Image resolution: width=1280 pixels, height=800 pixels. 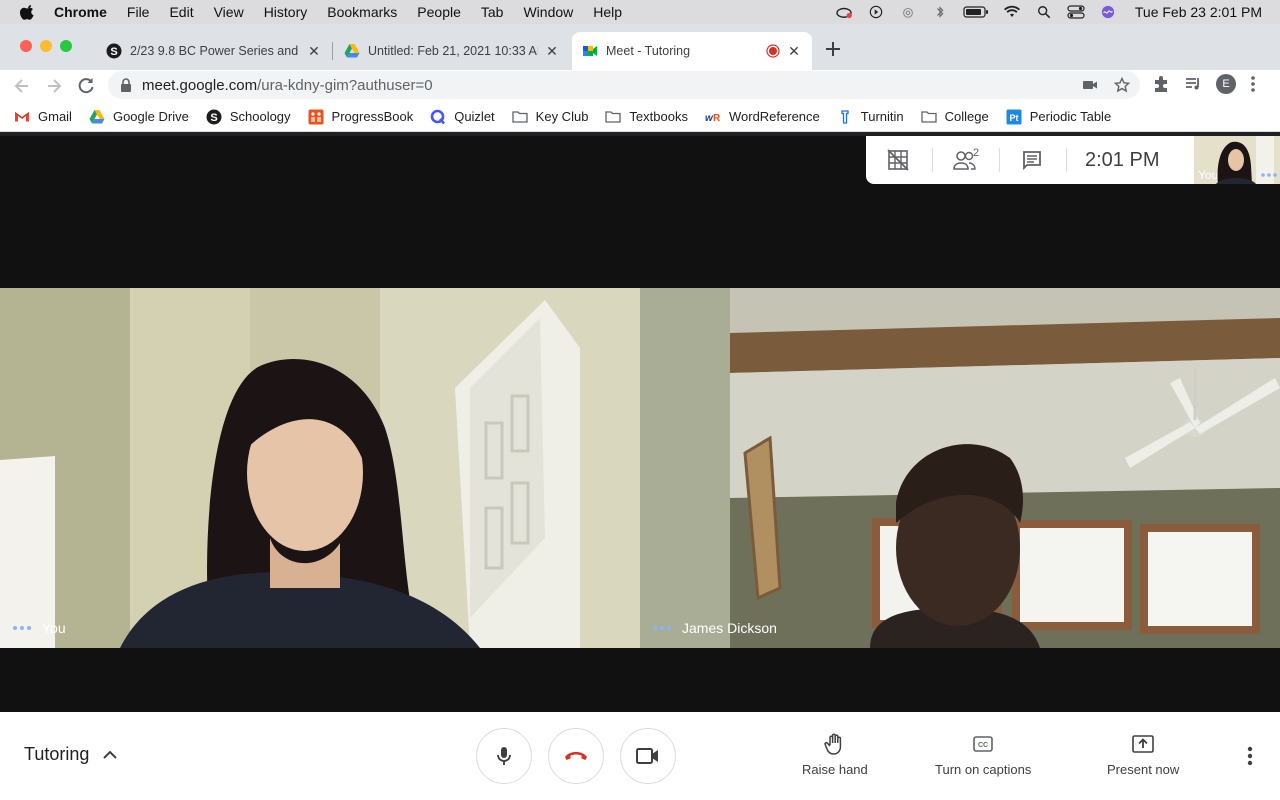 I want to click on bluetooth-icon, so click(x=940, y=12).